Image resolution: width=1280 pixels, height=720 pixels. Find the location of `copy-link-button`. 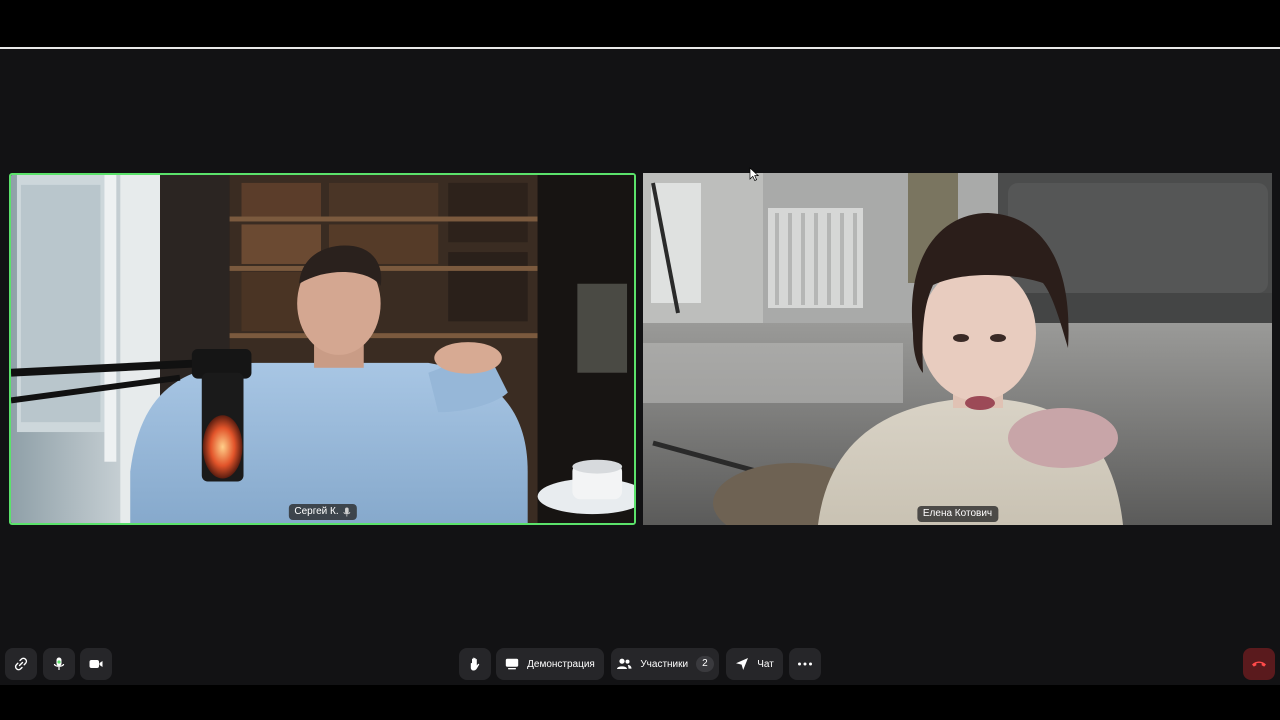

copy-link-button is located at coordinates (21, 664).